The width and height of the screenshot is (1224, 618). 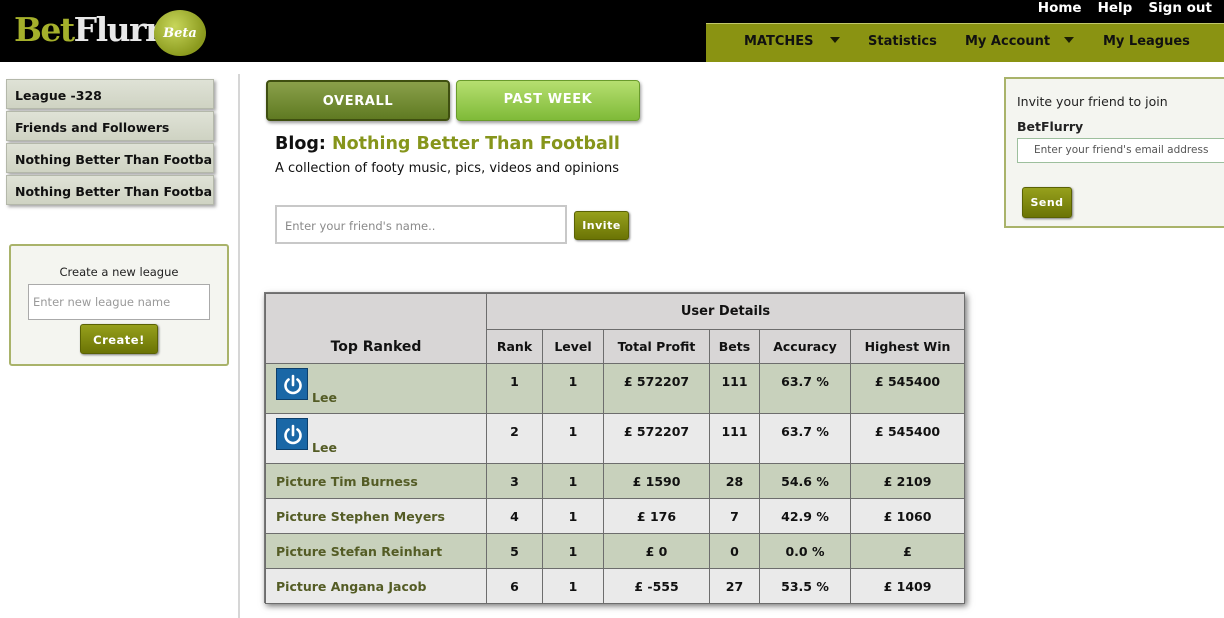 What do you see at coordinates (656, 586) in the screenshot?
I see `profit-cell: £ -555` at bounding box center [656, 586].